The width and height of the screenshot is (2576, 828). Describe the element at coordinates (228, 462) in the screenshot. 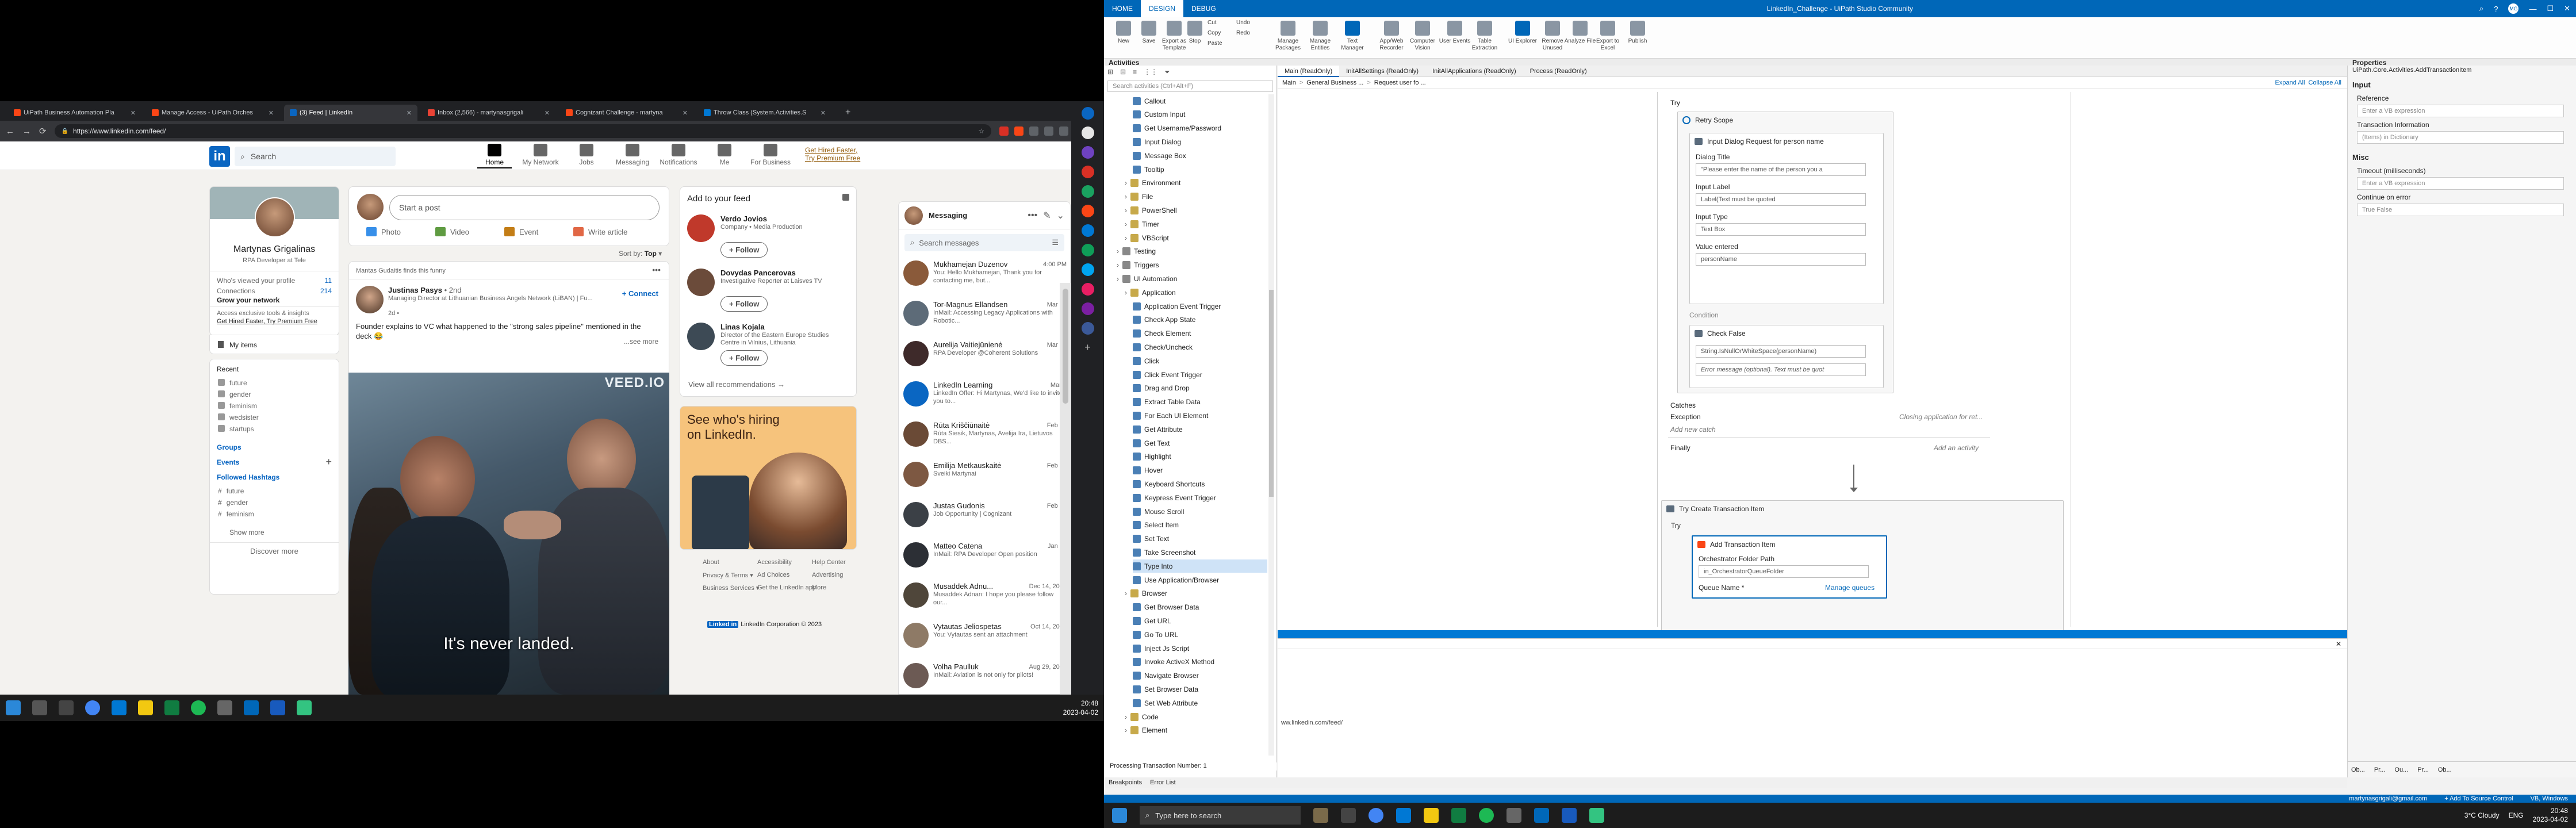

I see `events-link: Events` at that location.